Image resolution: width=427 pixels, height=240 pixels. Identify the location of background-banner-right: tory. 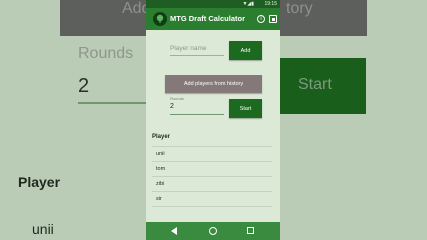
(299, 8).